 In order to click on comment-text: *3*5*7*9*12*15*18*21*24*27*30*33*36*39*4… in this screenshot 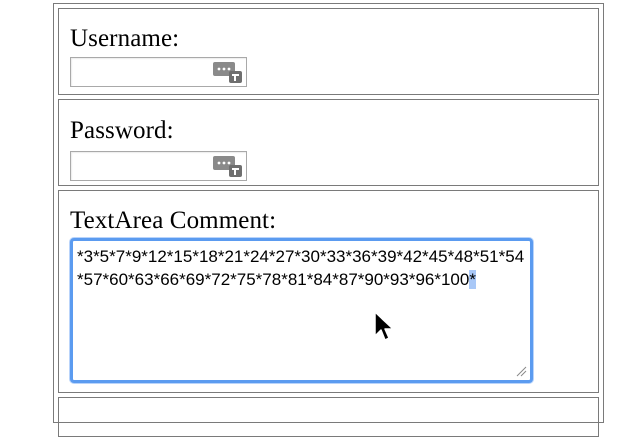, I will do `click(301, 268)`.